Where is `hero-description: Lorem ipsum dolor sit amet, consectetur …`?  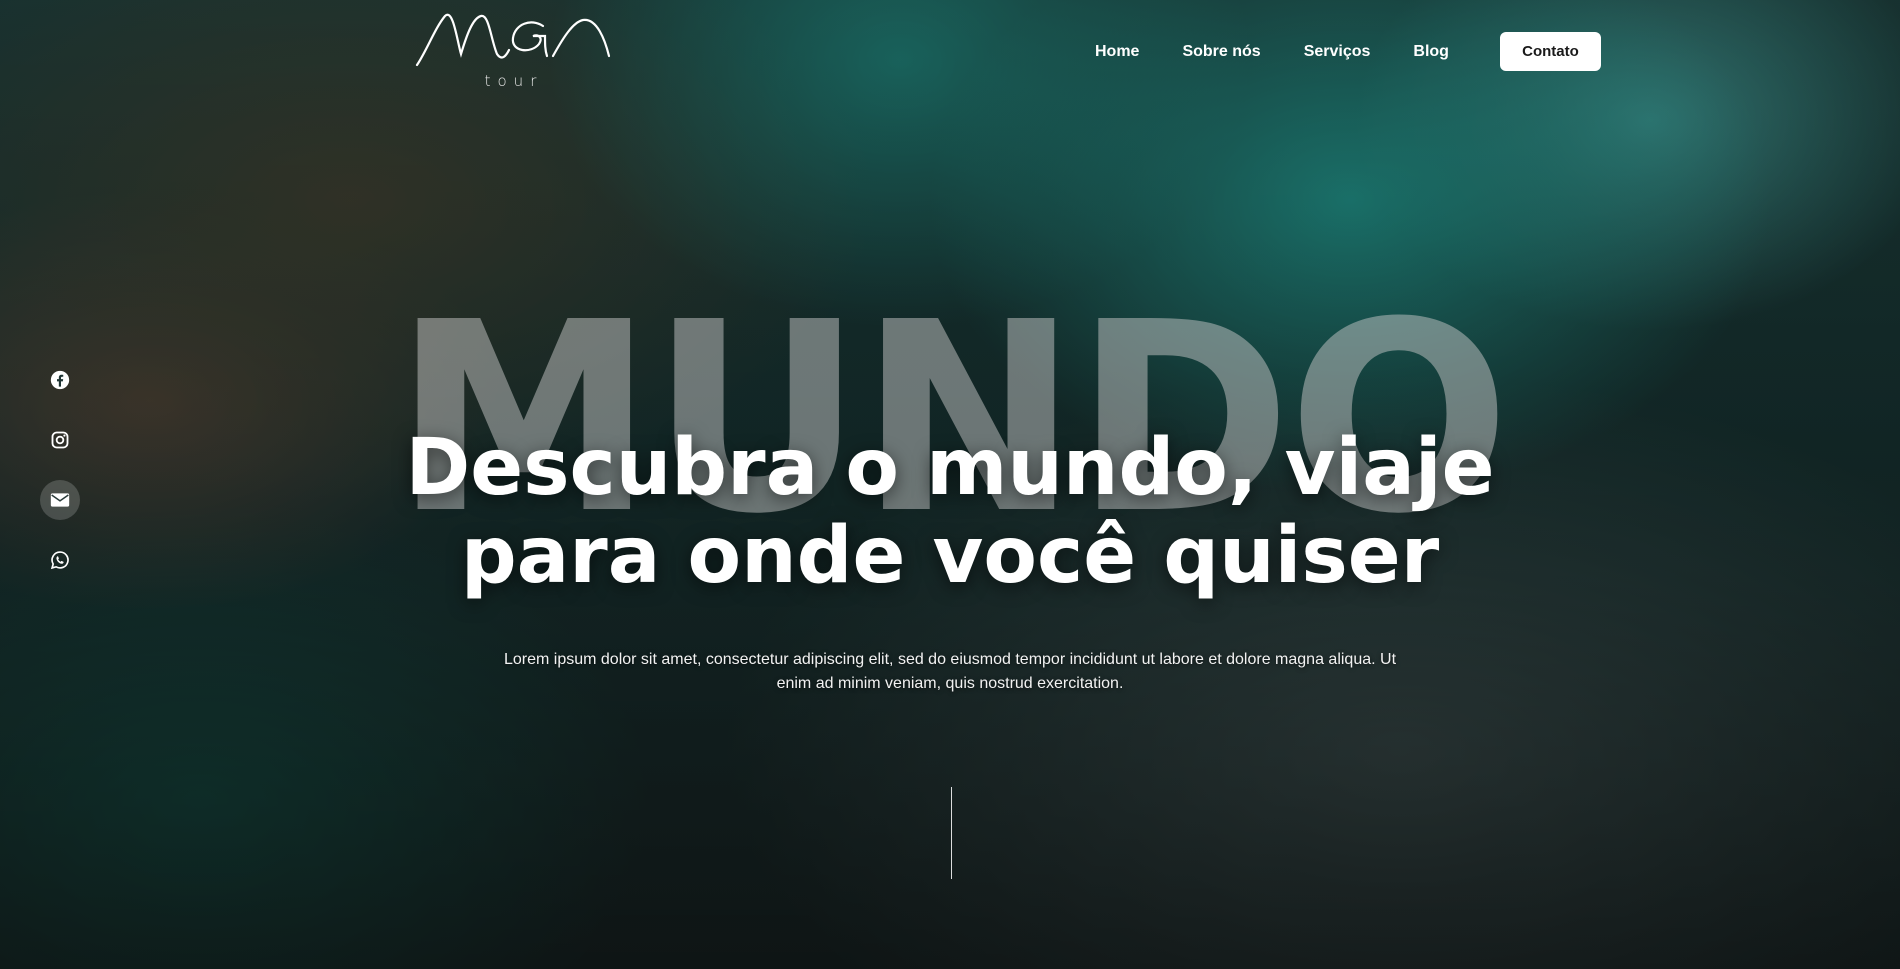 hero-description: Lorem ipsum dolor sit amet, consectetur … is located at coordinates (950, 671).